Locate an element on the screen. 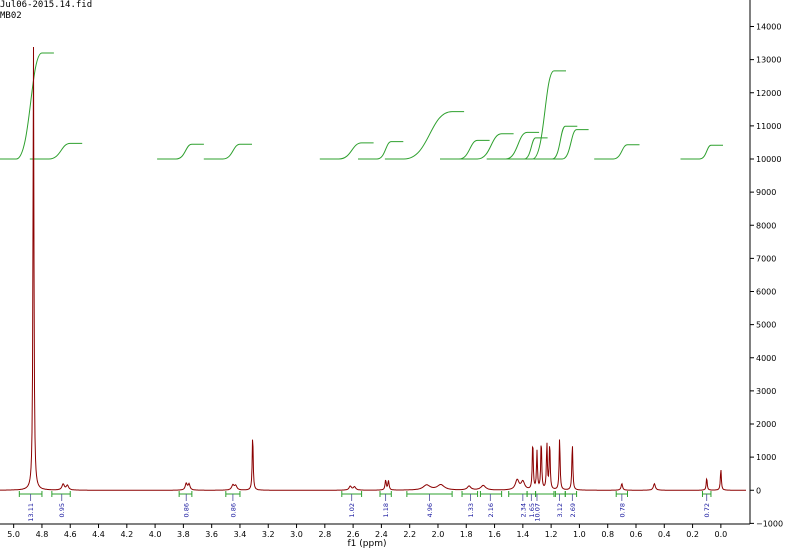 This screenshot has height=549, width=800. x-tick-label: 3.6 is located at coordinates (211, 534).